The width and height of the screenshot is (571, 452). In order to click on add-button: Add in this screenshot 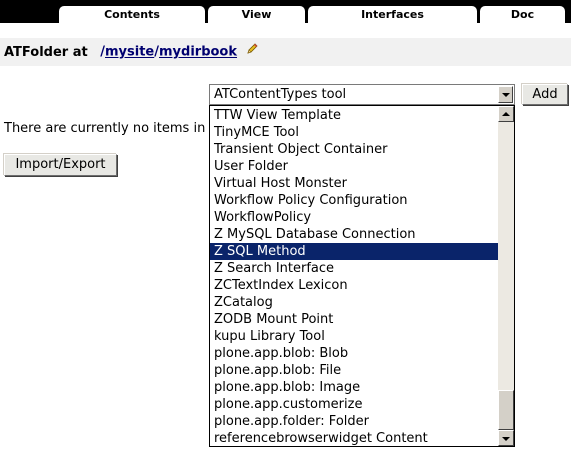, I will do `click(545, 94)`.